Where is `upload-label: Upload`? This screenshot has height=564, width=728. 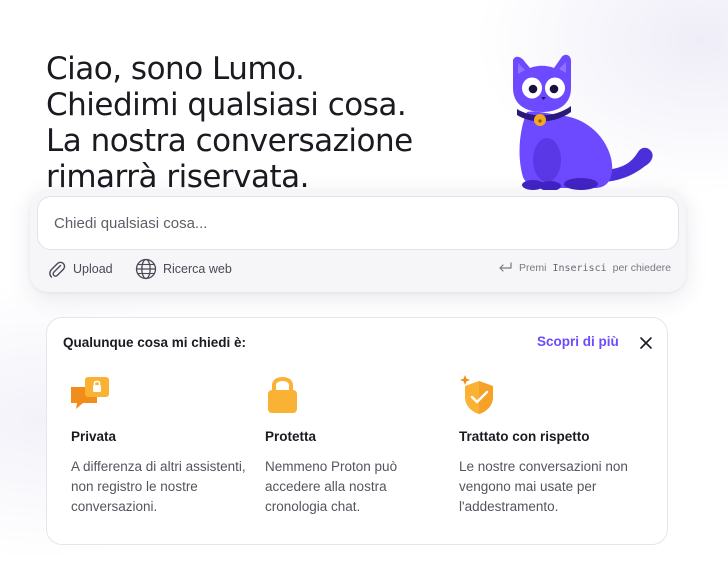
upload-label: Upload is located at coordinates (93, 269).